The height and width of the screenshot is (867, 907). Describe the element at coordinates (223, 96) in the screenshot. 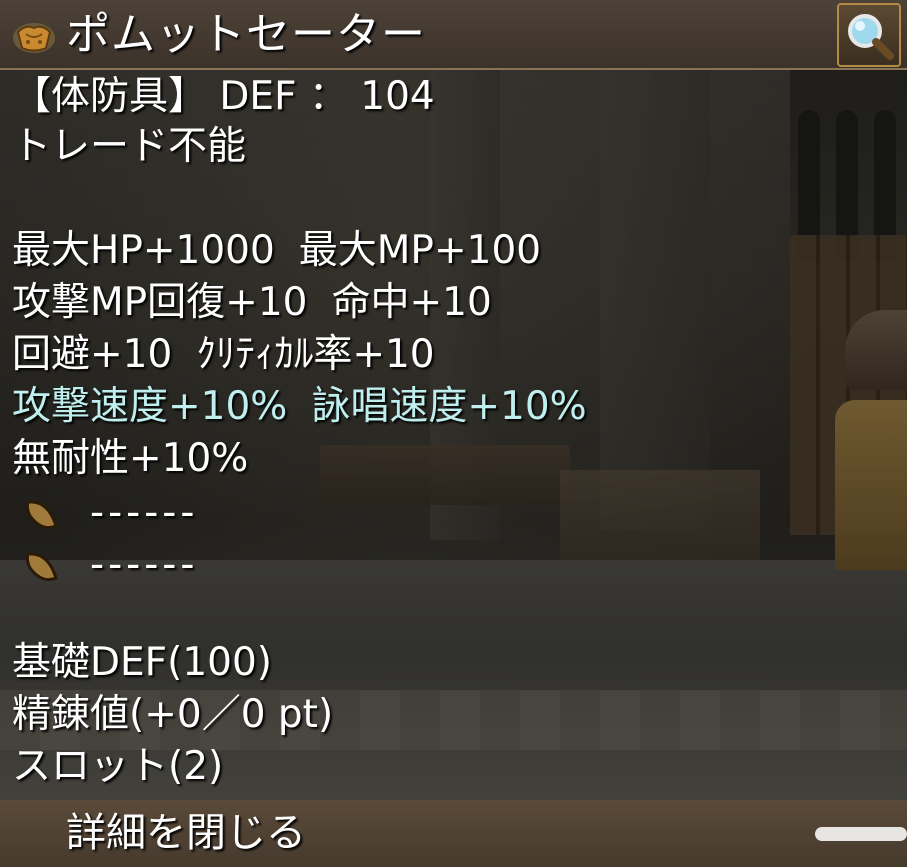

I see `item-type-def: 【体防具】 DEF ： 104` at that location.